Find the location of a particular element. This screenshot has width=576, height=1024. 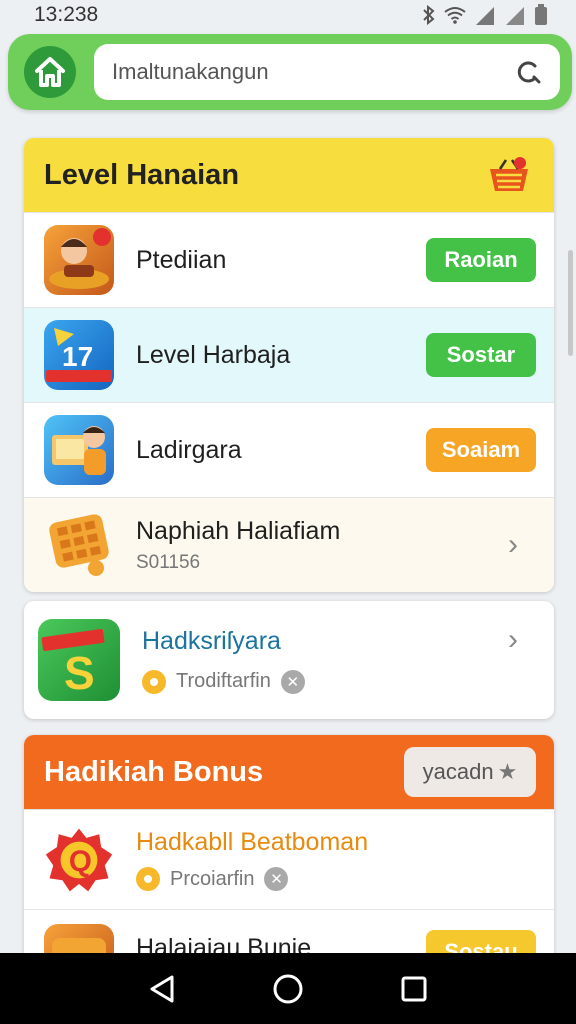

game-thumbnail: S is located at coordinates (79, 660).